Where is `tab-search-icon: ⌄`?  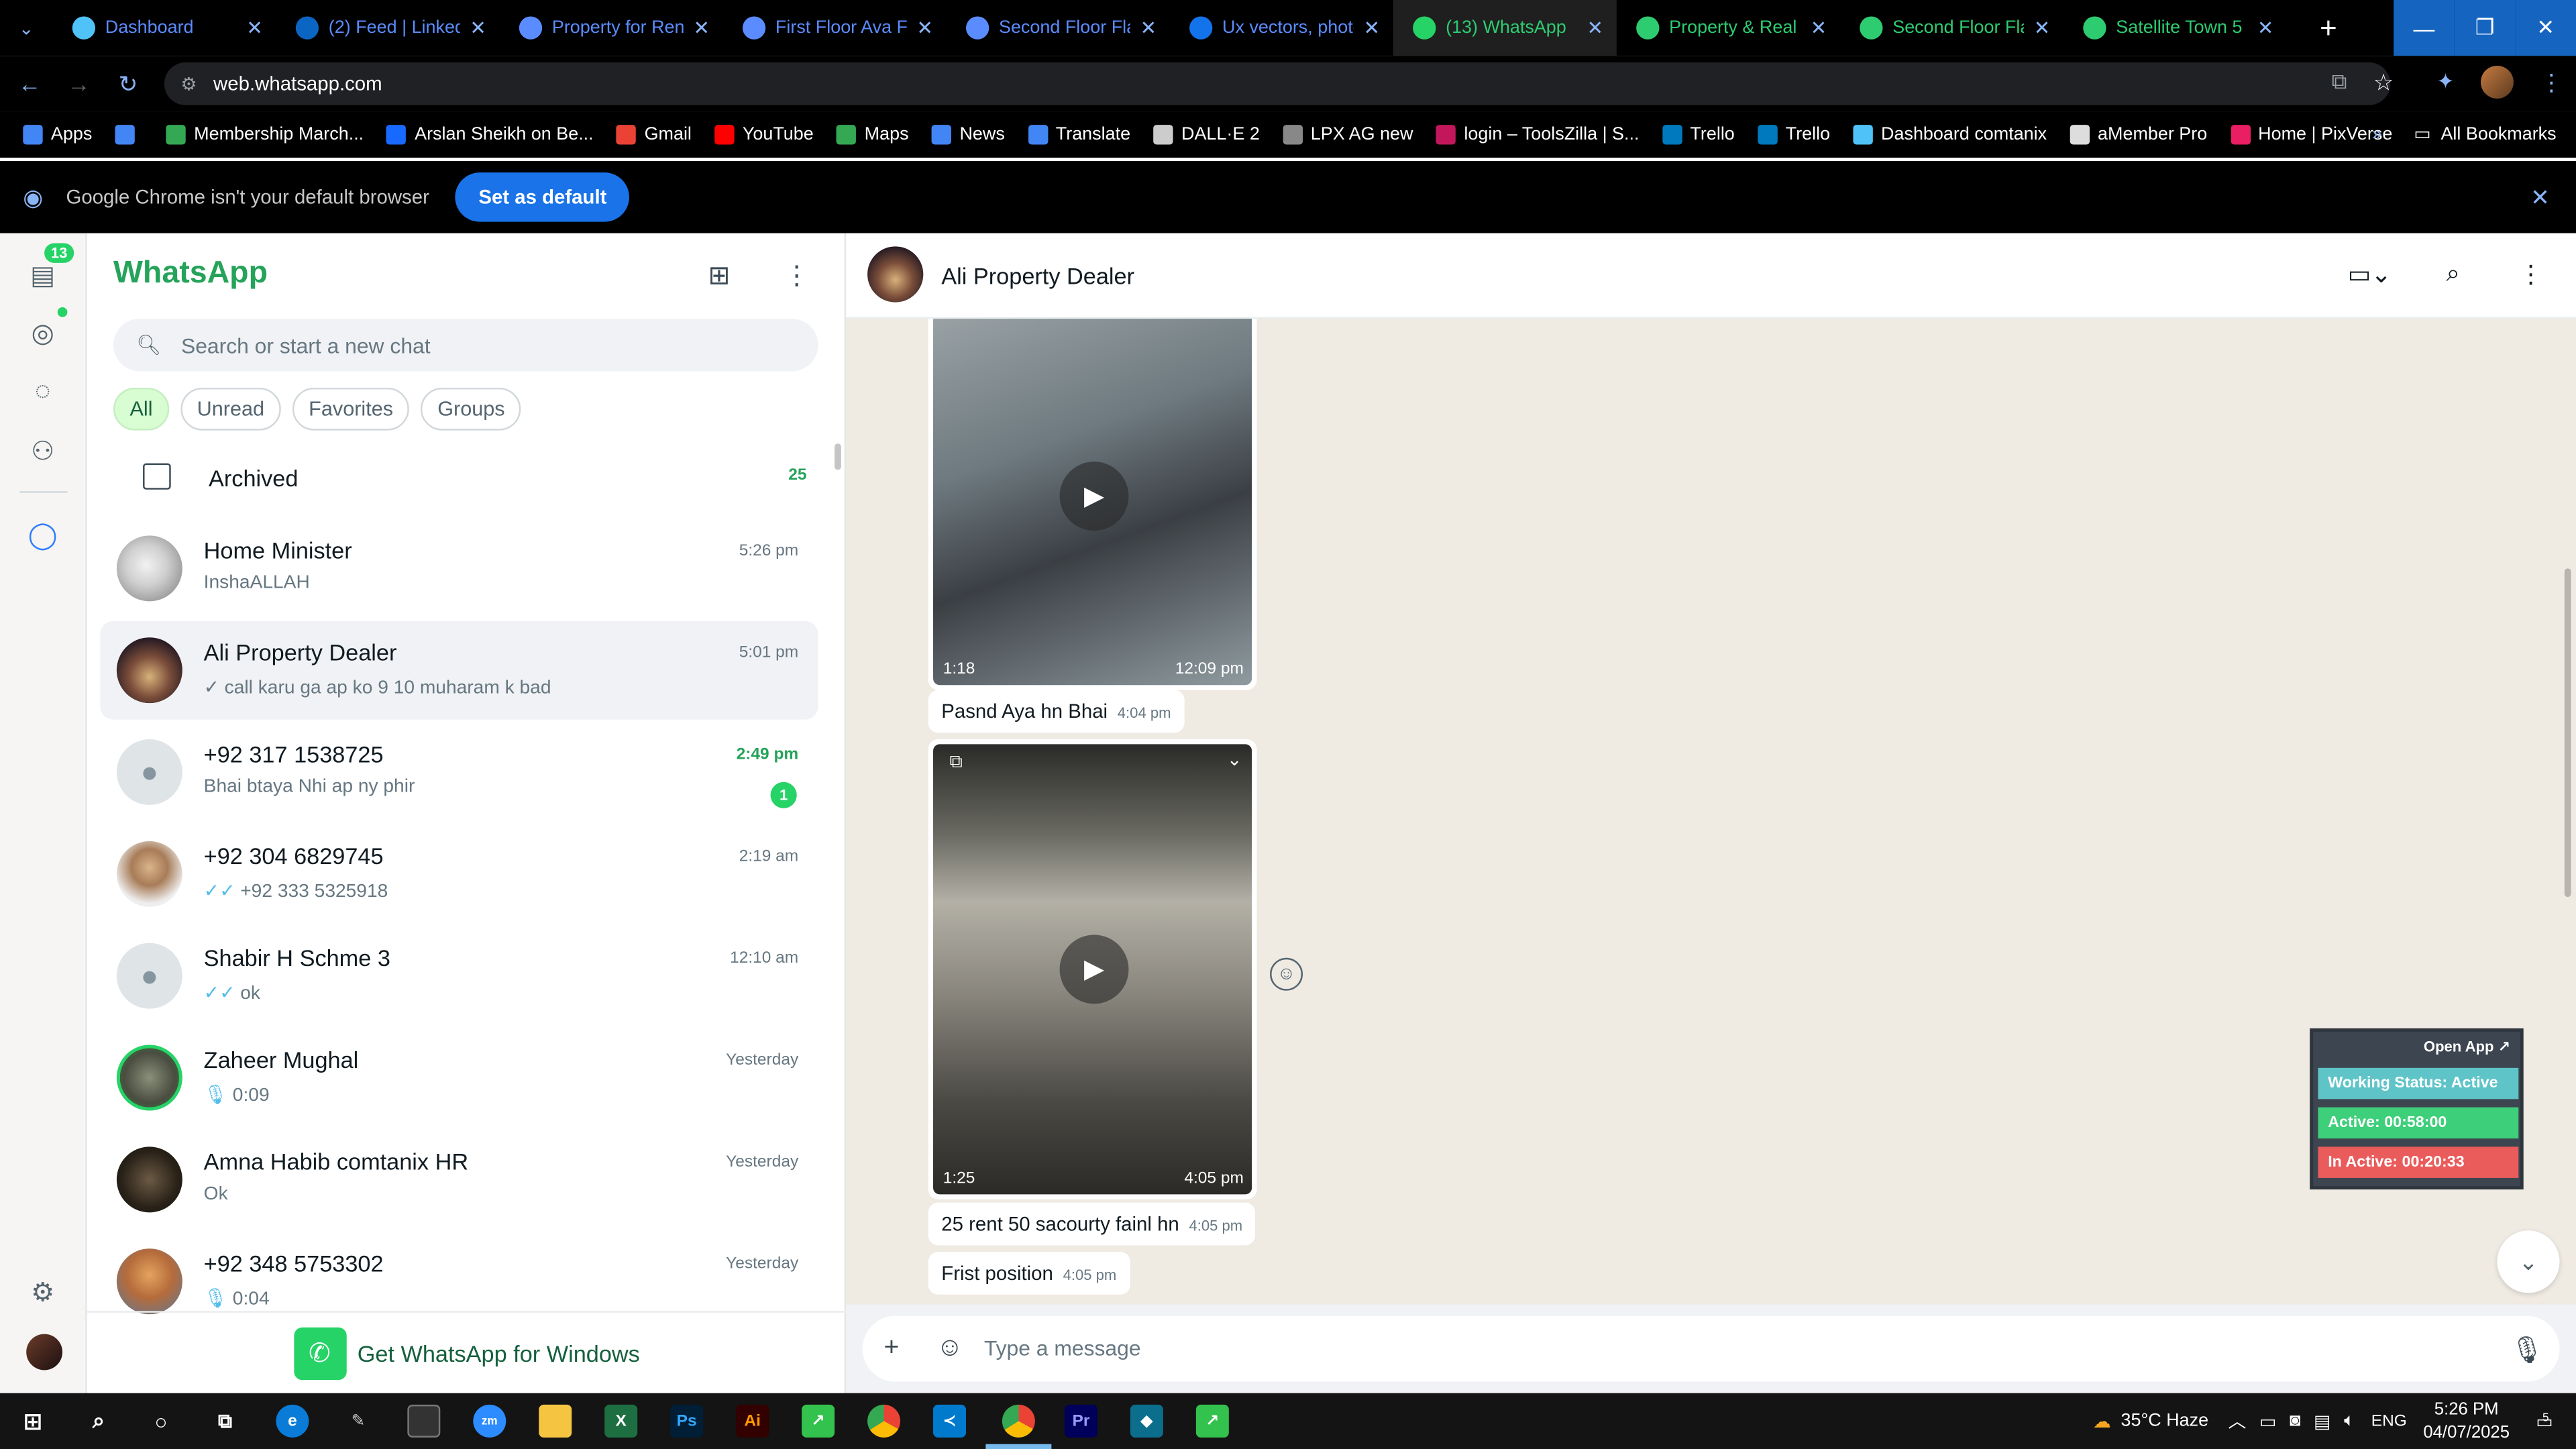 tab-search-icon: ⌄ is located at coordinates (26, 27).